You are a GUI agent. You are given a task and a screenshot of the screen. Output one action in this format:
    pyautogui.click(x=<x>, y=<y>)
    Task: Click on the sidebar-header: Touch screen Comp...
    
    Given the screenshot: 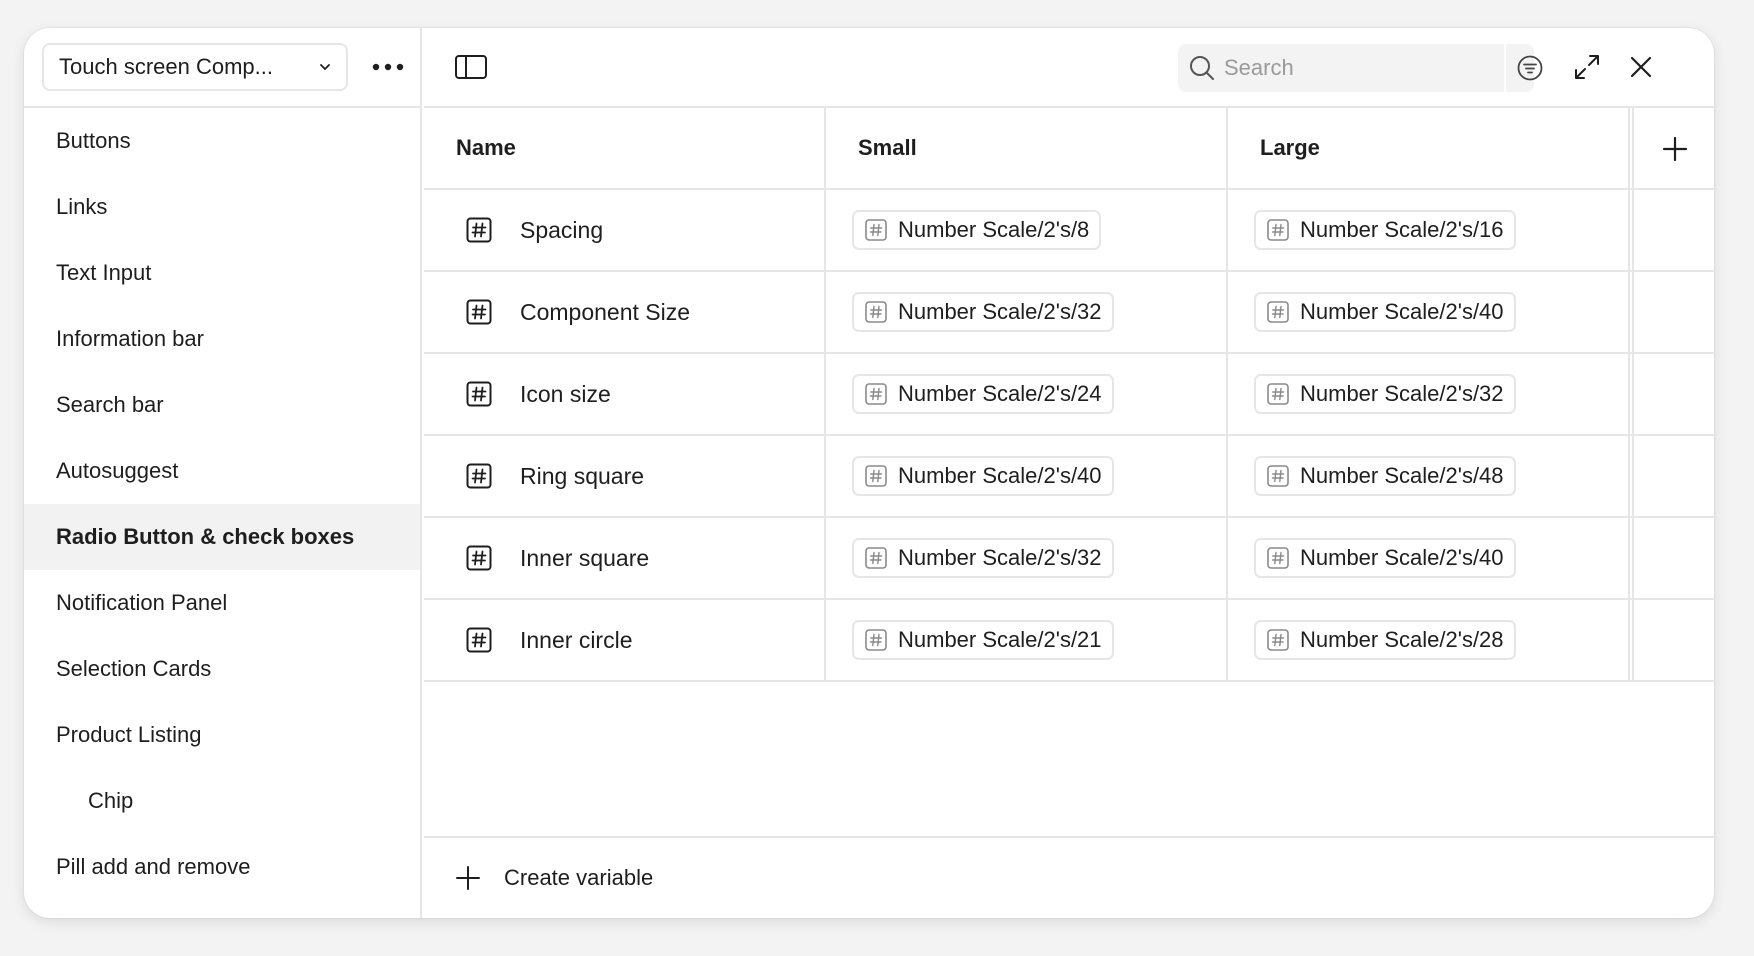 What is the action you would take?
    pyautogui.click(x=222, y=68)
    